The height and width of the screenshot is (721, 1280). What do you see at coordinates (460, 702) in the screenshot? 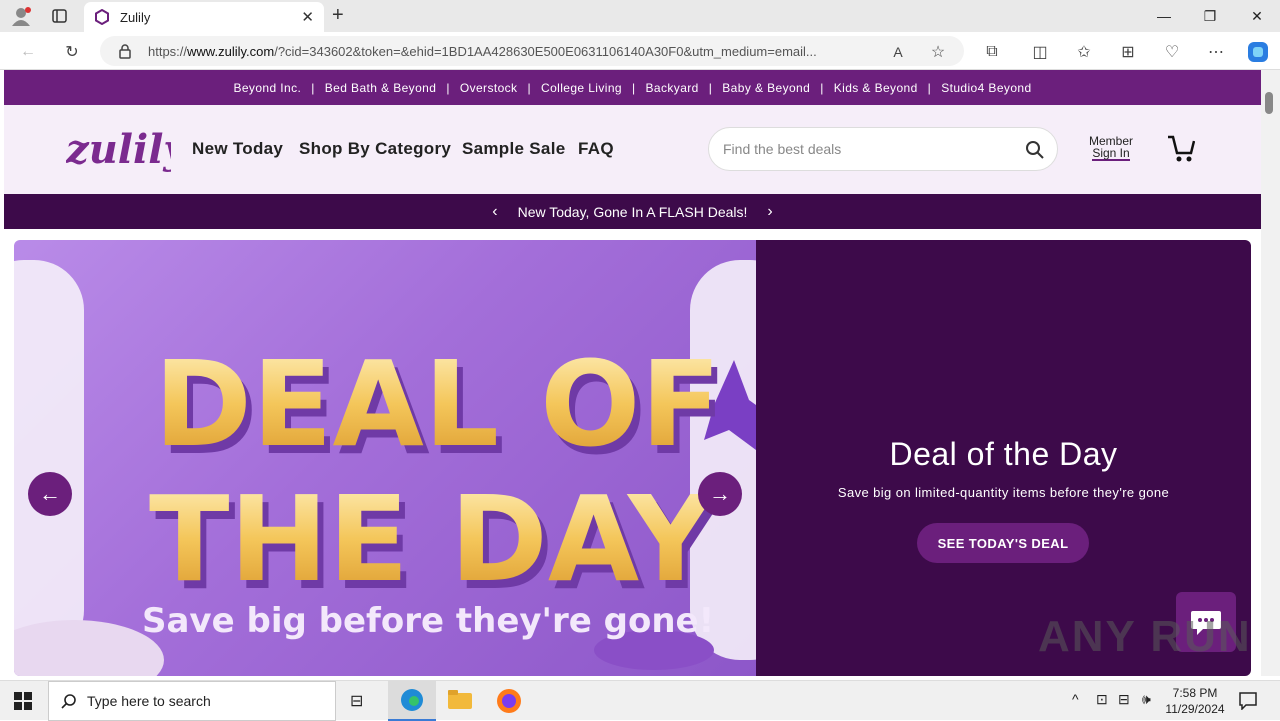
I see `file-explorer-icon` at bounding box center [460, 702].